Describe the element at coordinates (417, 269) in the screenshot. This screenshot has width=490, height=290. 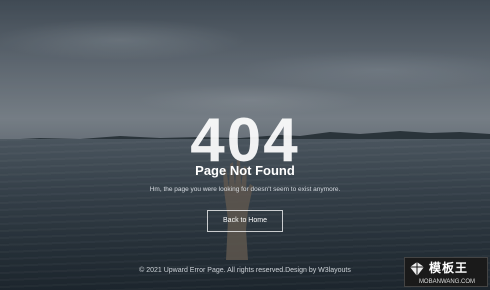
I see `diamond-logo-icon` at that location.